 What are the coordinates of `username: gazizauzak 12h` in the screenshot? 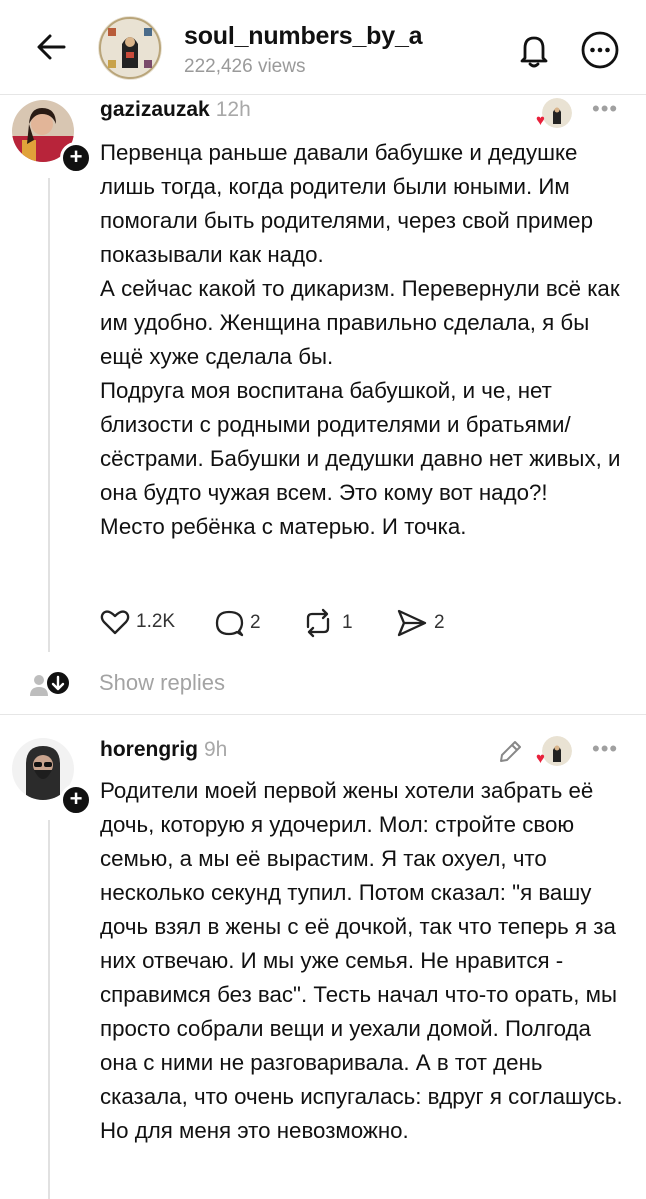 It's located at (175, 110).